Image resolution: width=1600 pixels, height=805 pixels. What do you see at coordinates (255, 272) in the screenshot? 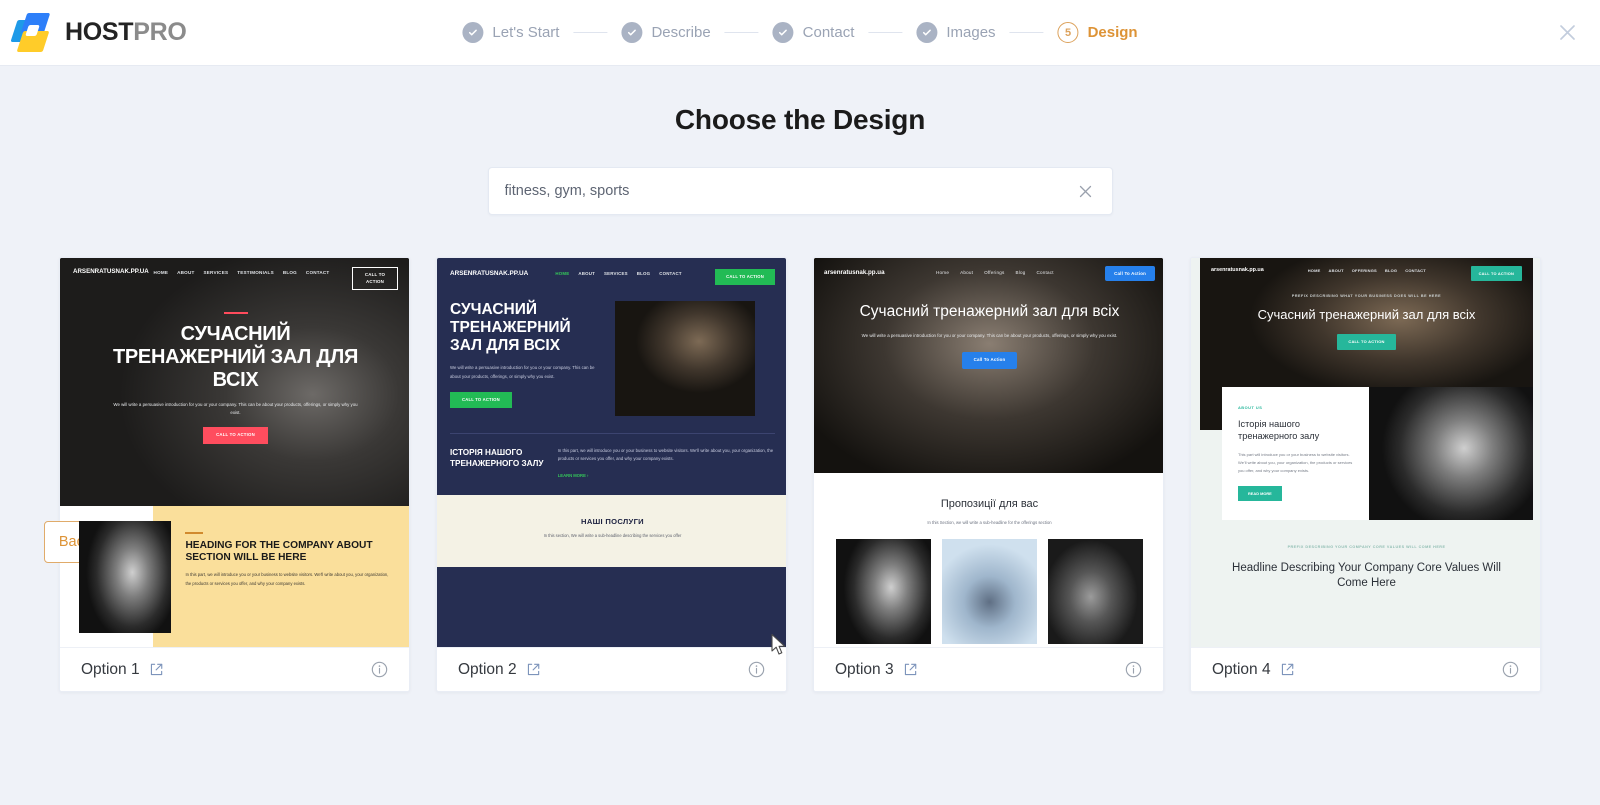
I see `nav-item: TESTIMONIALS` at bounding box center [255, 272].